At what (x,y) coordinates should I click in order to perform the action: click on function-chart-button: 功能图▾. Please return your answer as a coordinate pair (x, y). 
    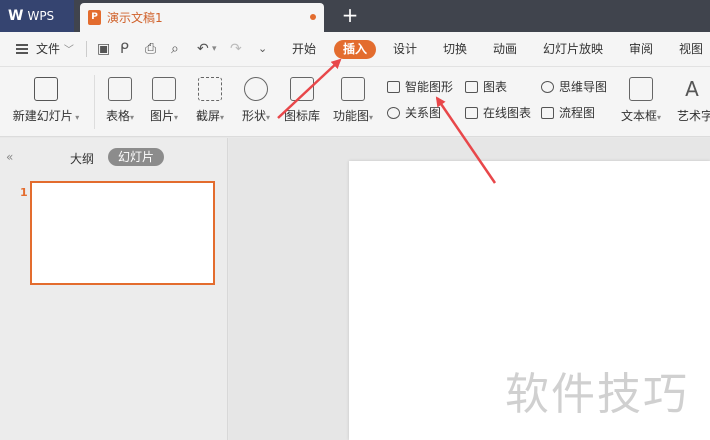
    Looking at the image, I should click on (353, 102).